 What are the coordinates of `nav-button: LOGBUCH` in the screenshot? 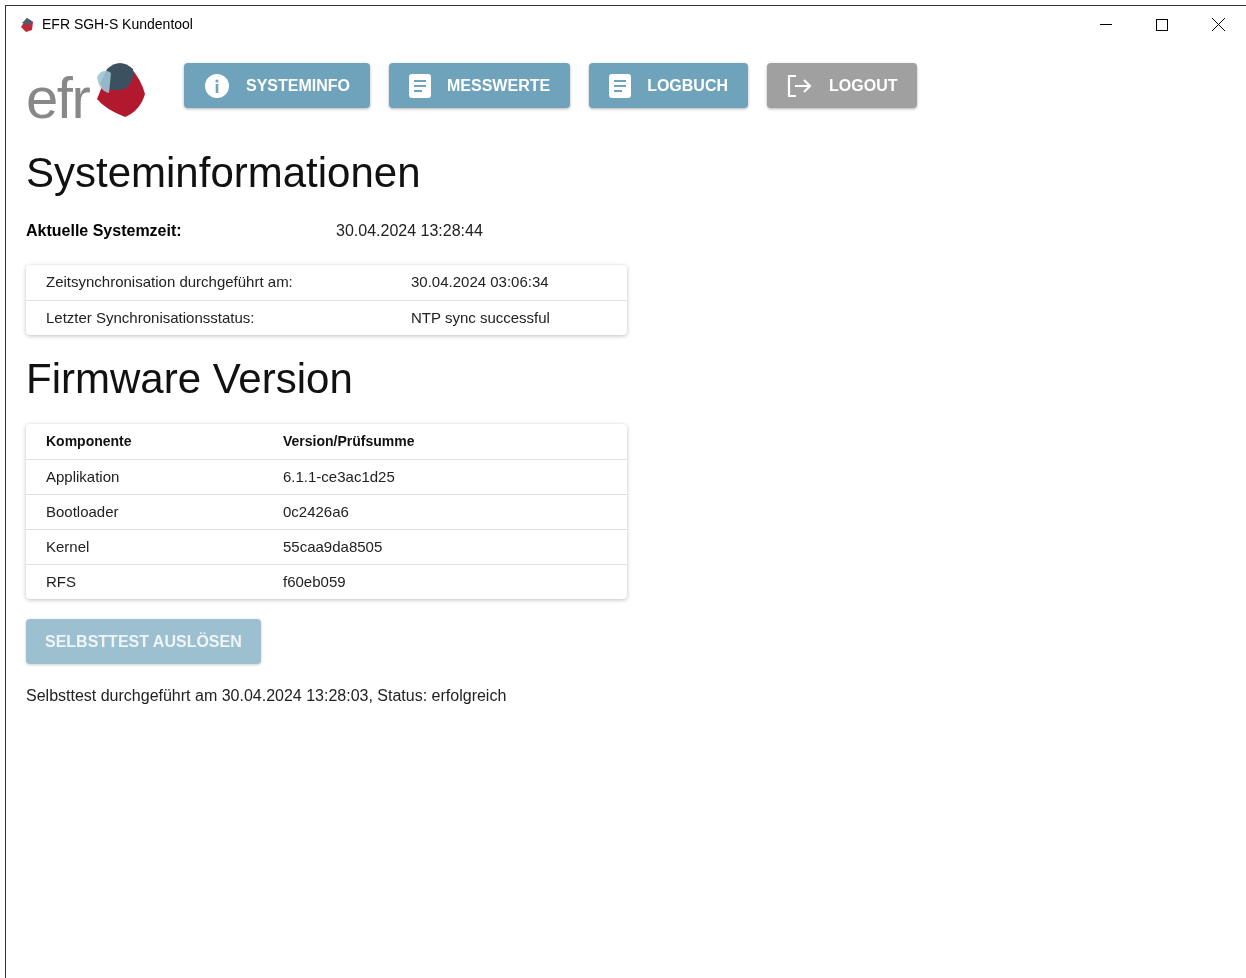 It's located at (669, 85).